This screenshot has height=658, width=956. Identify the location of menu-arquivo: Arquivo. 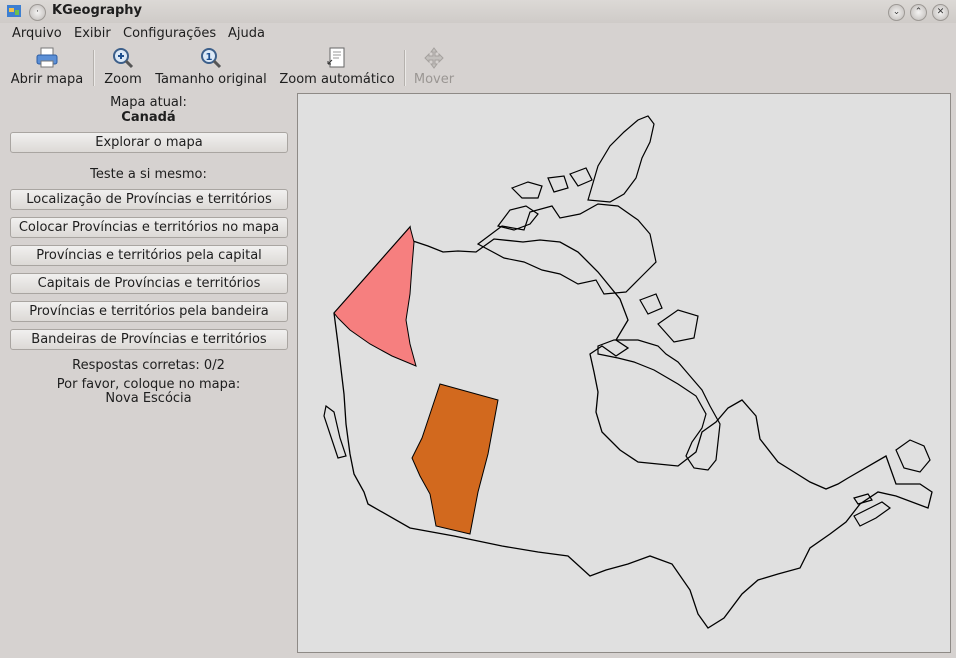
(37, 33).